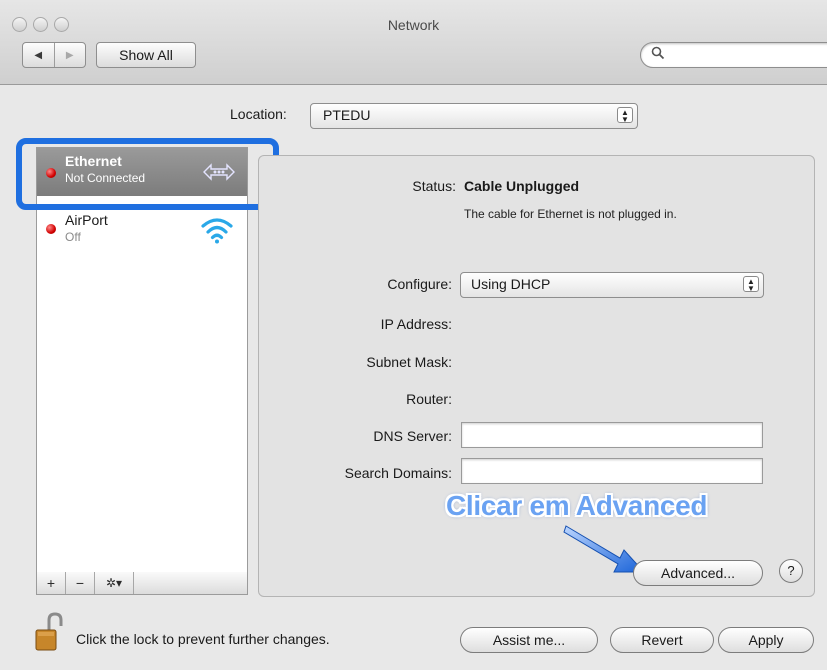 The image size is (827, 670). What do you see at coordinates (791, 571) in the screenshot?
I see `help-button: ?` at bounding box center [791, 571].